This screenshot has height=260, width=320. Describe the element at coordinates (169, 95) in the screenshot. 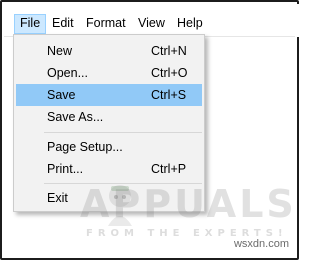

I see `menu-item-shortcut: Ctrl+S` at that location.